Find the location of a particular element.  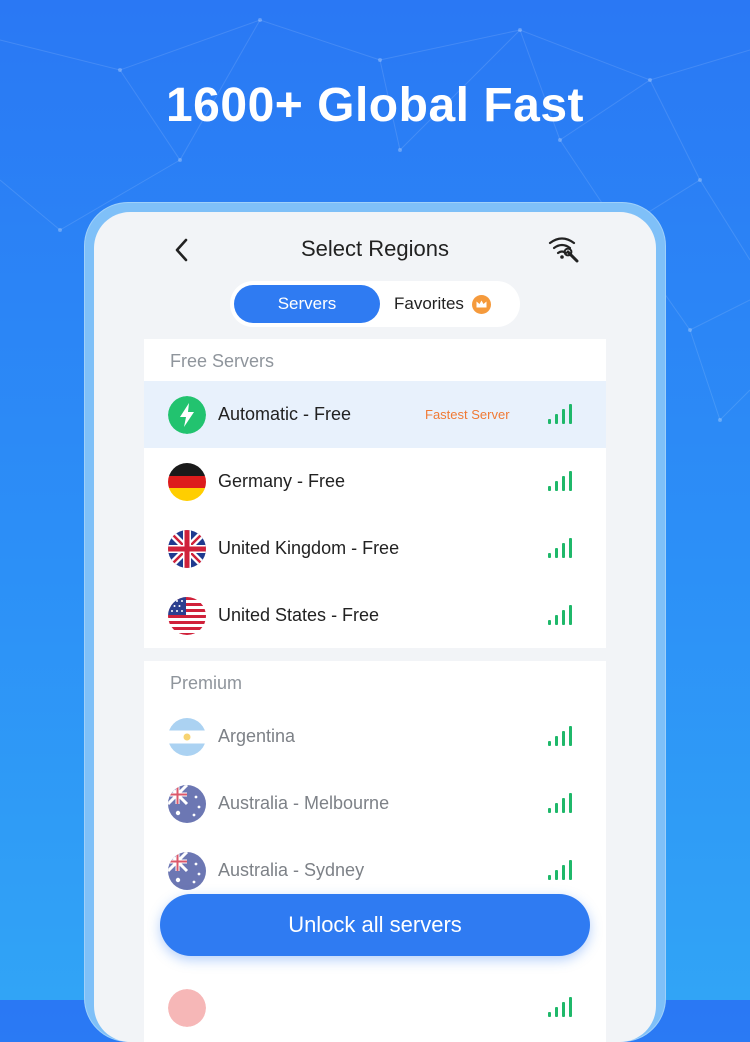

server-label: Australia - Melbourne is located at coordinates (304, 803).